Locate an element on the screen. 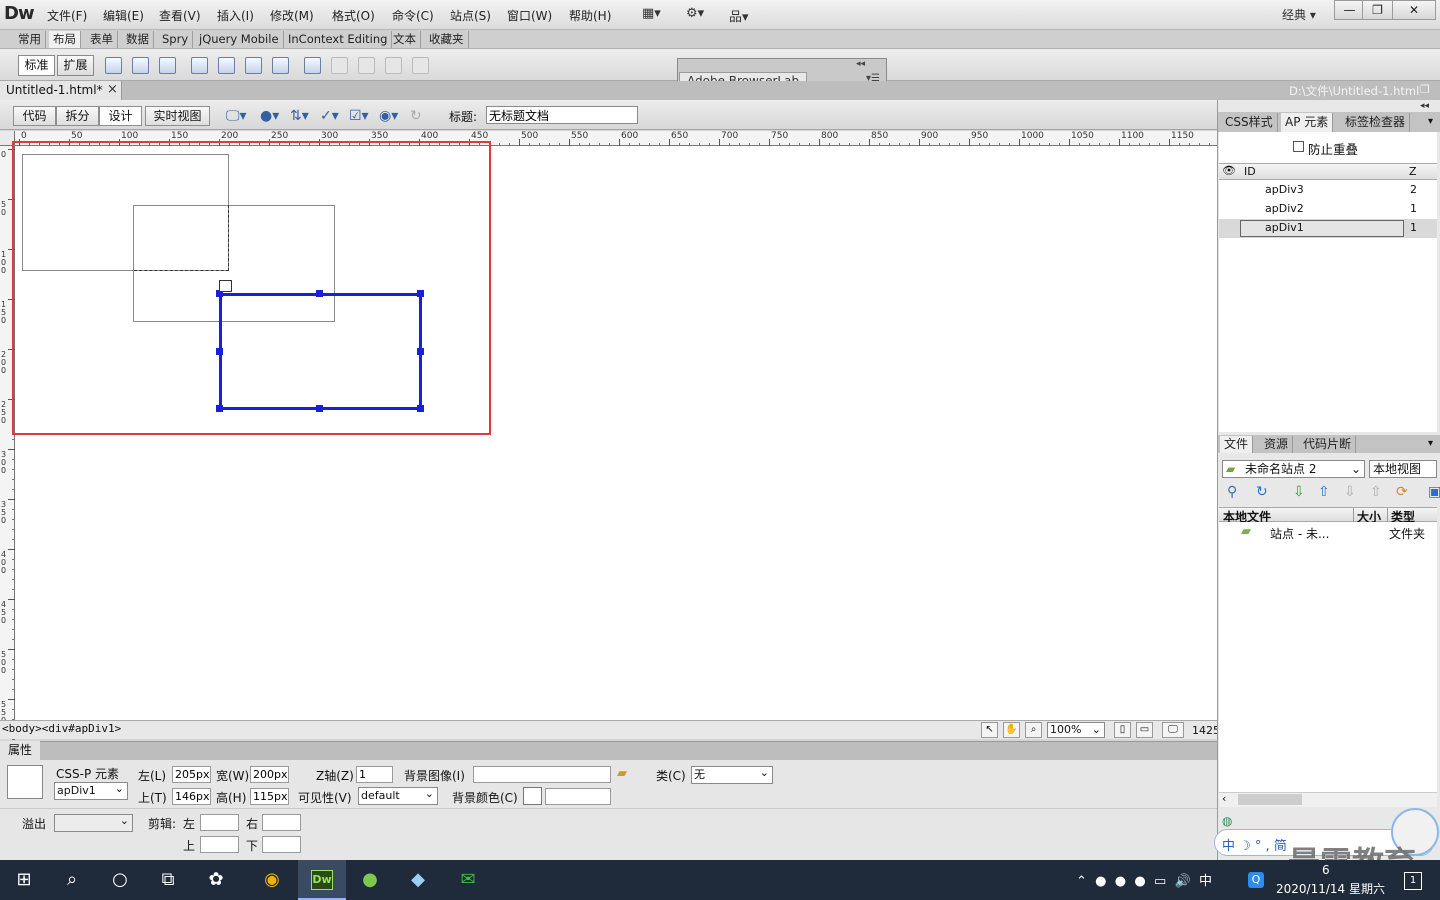  spry-menubar-icon is located at coordinates (167, 65).